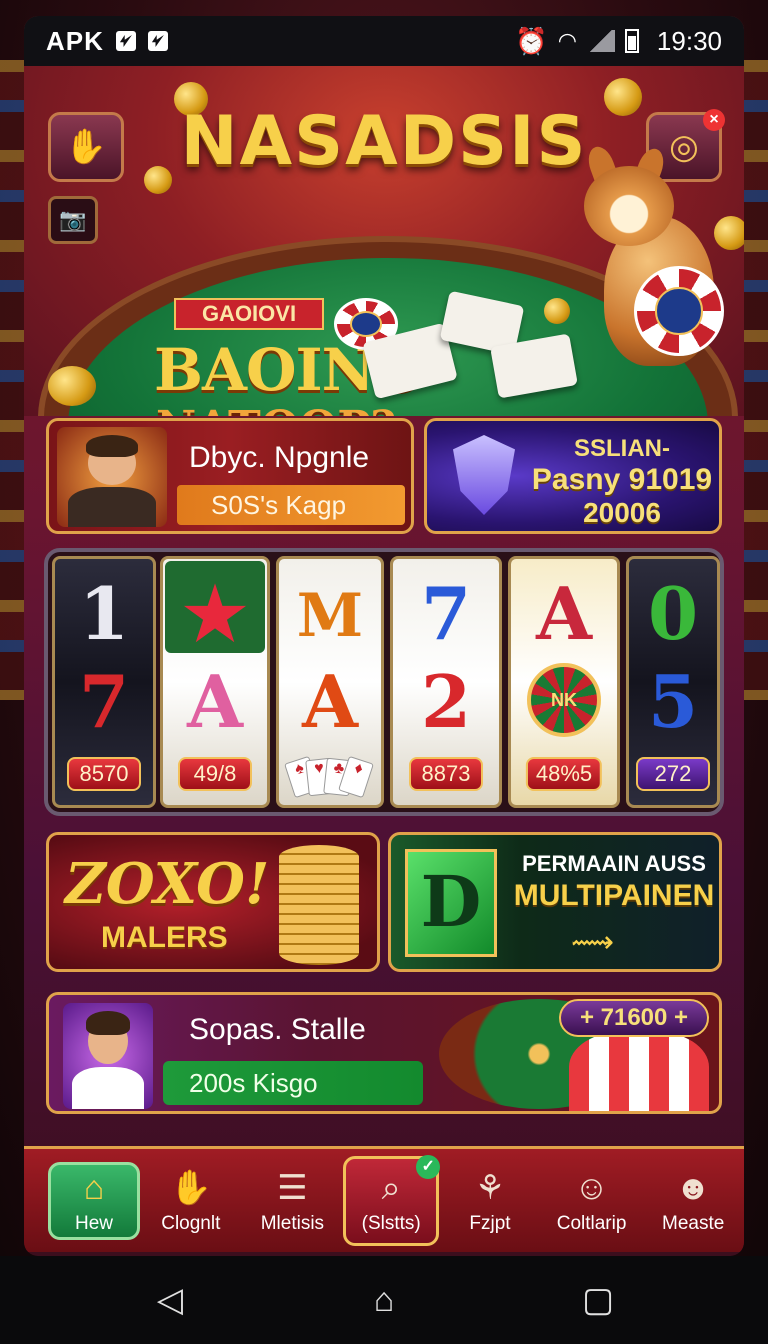 This screenshot has height=1344, width=768. What do you see at coordinates (279, 457) in the screenshot?
I see `banner-title: Dbyc. Npgnle` at bounding box center [279, 457].